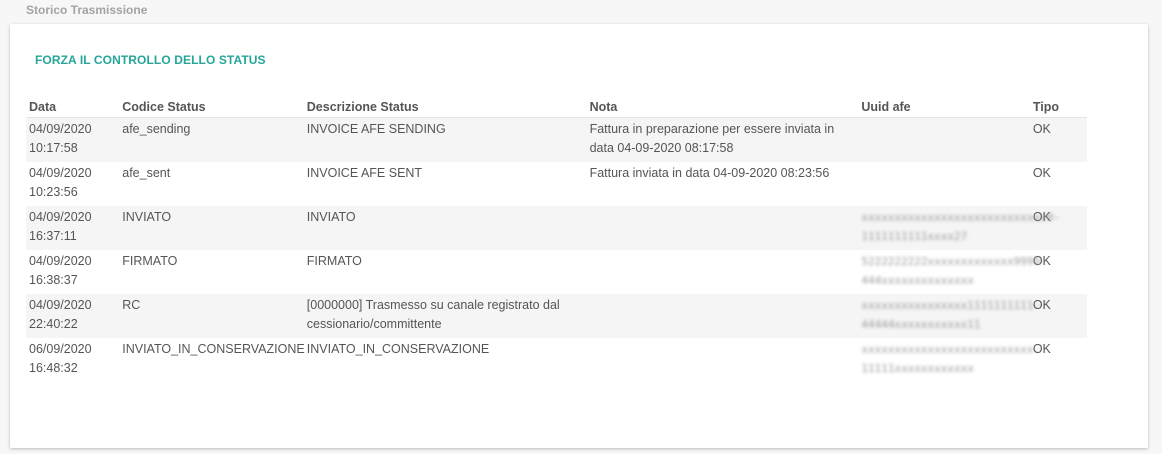 The height and width of the screenshot is (454, 1162). Describe the element at coordinates (53, 236) in the screenshot. I see `cell-time: 16:37:11` at that location.